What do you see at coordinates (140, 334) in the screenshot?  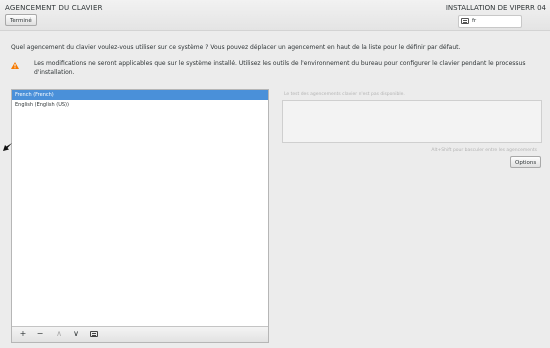 I see `layout-toolbar: + − ∧ ∨` at bounding box center [140, 334].